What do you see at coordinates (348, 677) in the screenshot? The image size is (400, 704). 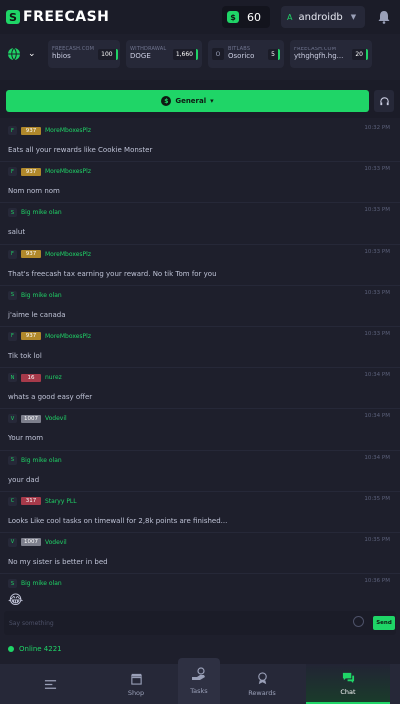 I see `chat-icon` at bounding box center [348, 677].